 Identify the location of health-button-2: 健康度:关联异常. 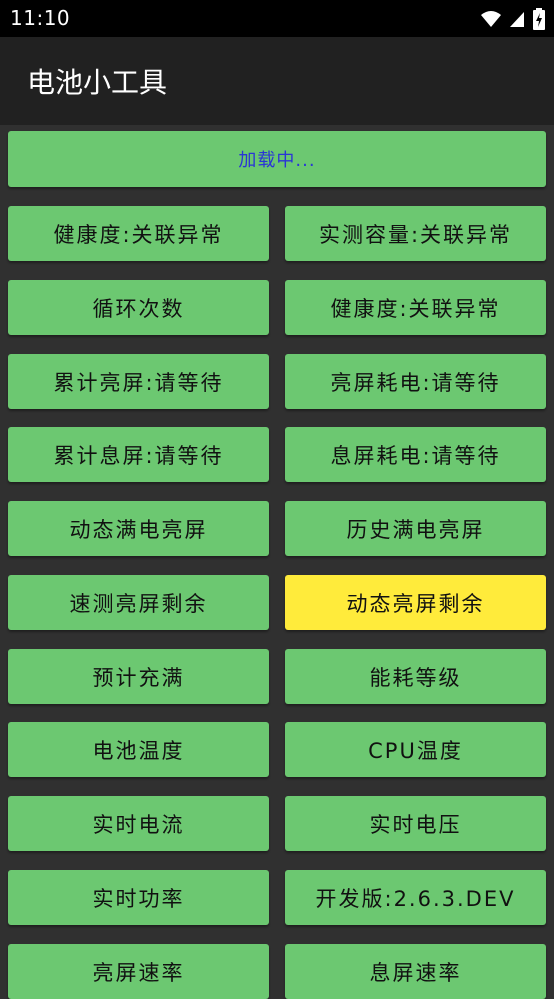
(415, 307).